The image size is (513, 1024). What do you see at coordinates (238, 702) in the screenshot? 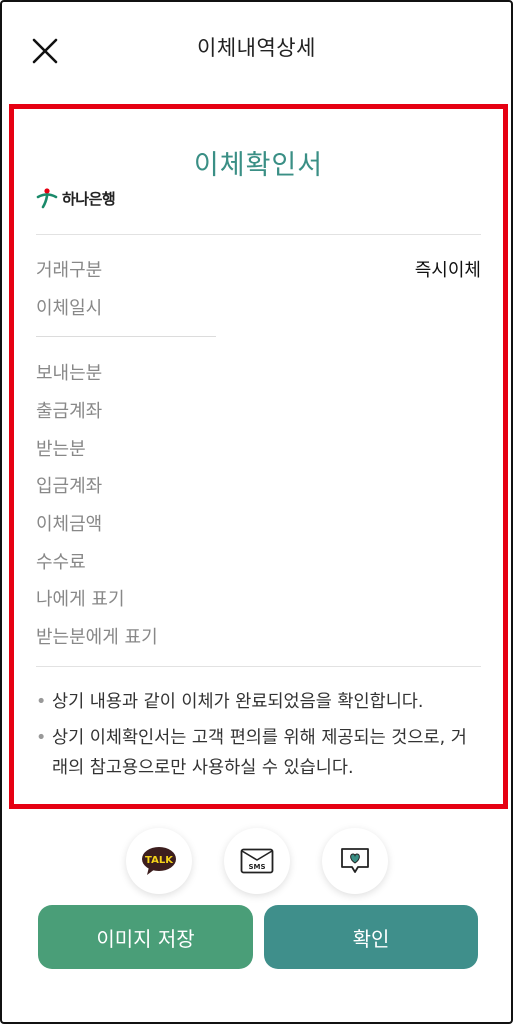
I see `note-text: 상기 내용과 같이 이체가 완료되었음을 확인합니다.` at bounding box center [238, 702].